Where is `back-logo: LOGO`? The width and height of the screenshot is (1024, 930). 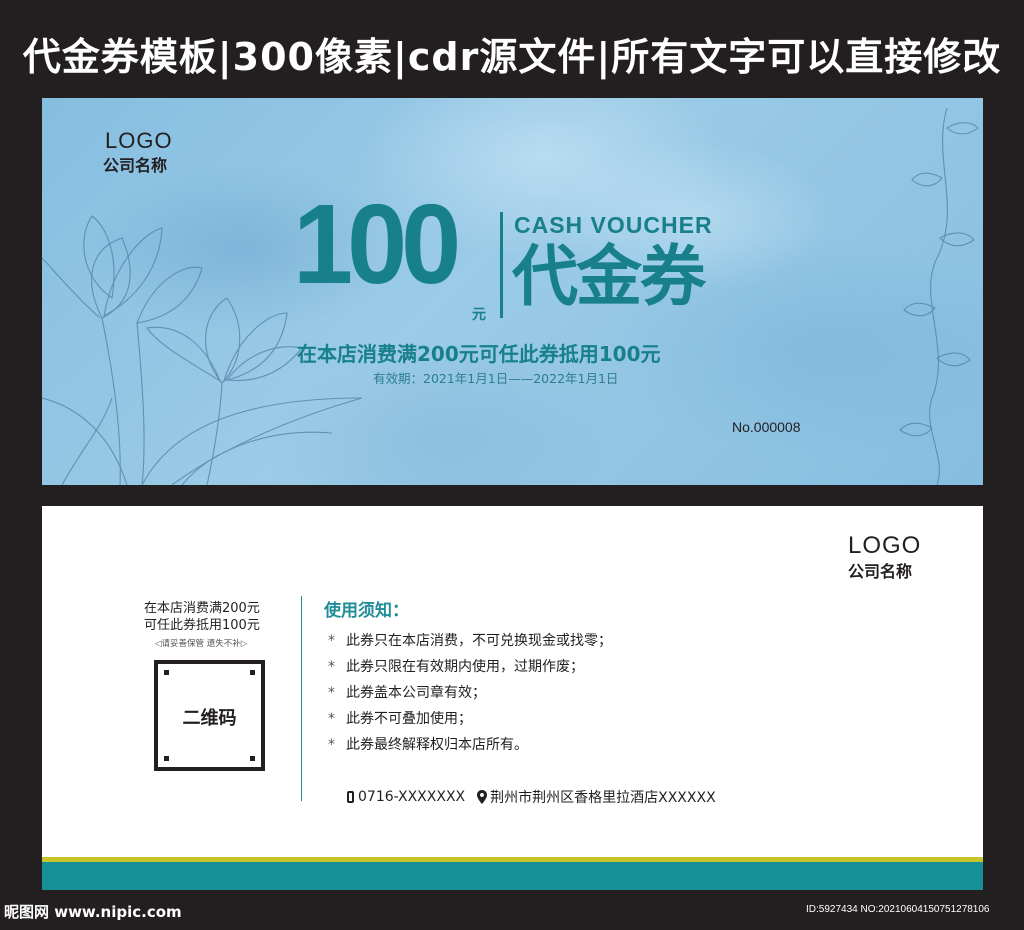 back-logo: LOGO is located at coordinates (885, 545).